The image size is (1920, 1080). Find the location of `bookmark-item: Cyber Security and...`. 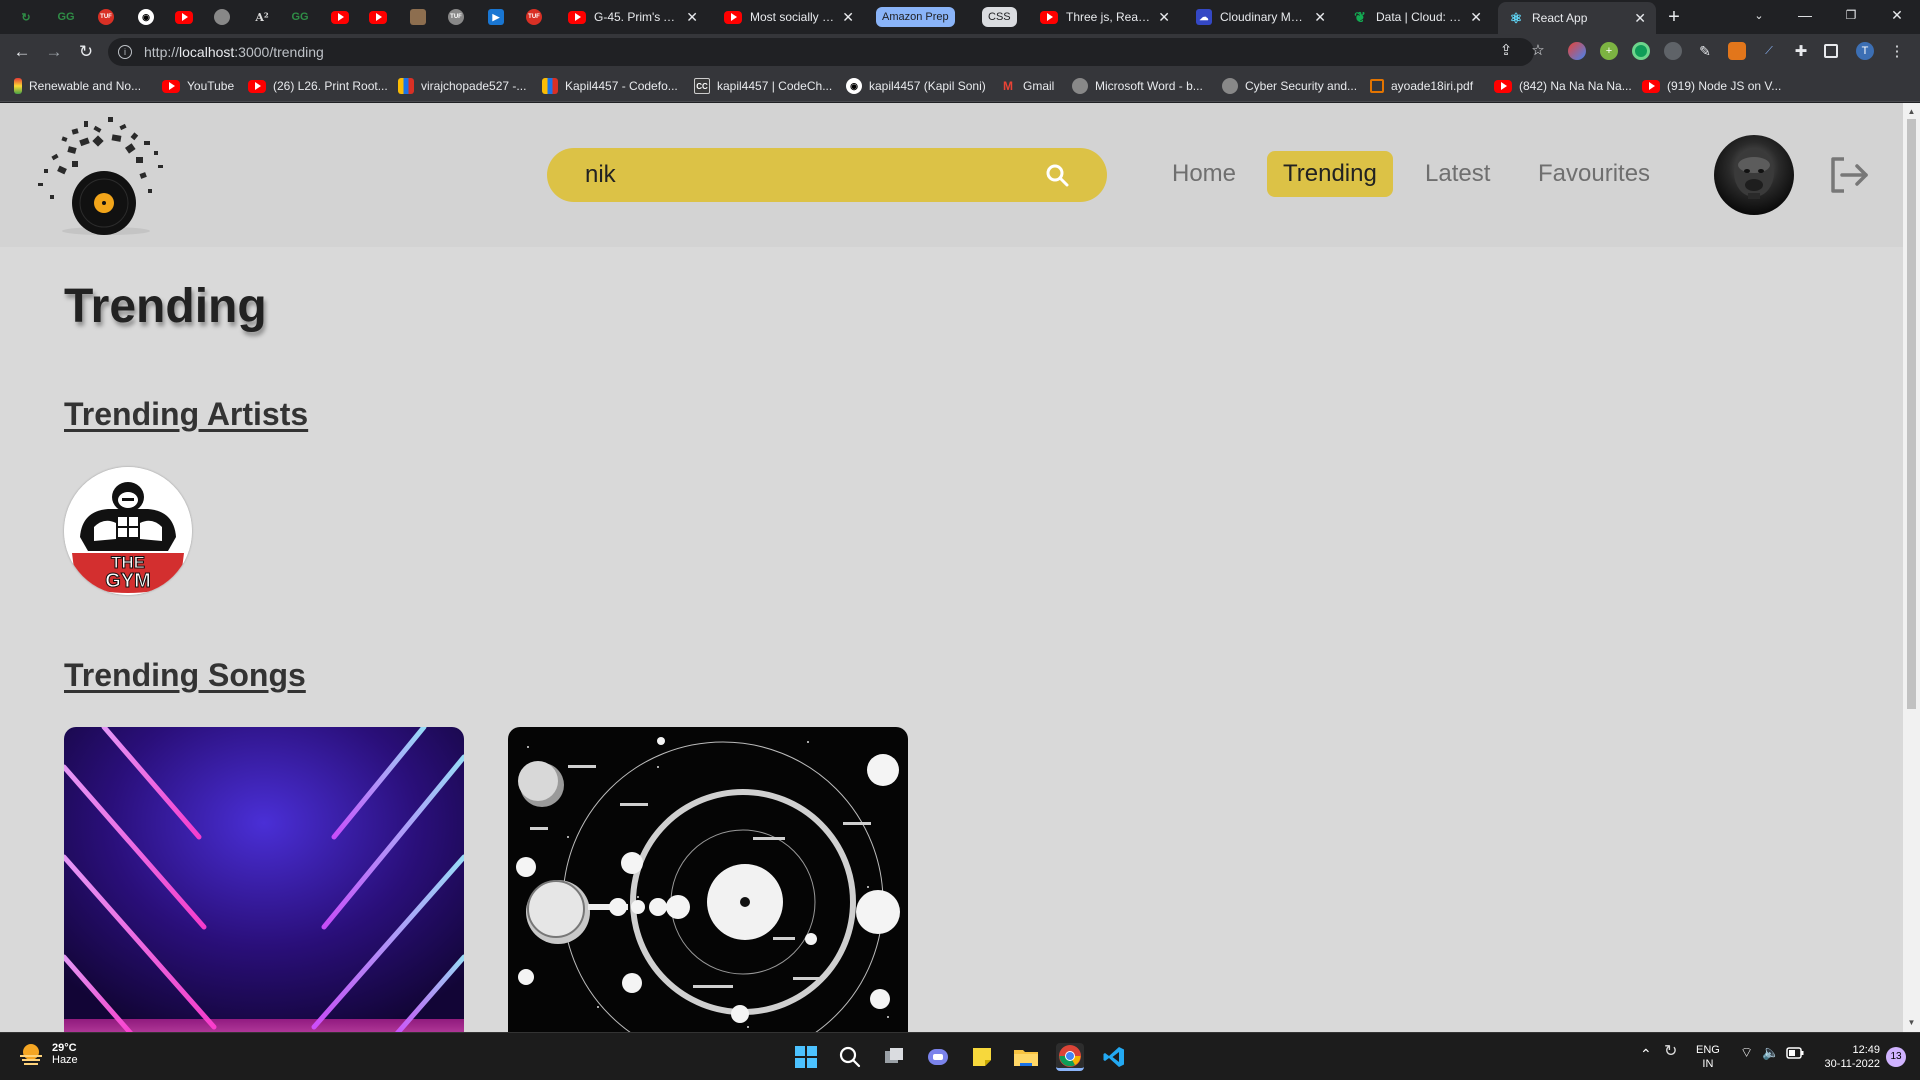

bookmark-item: Cyber Security and... is located at coordinates (1289, 86).